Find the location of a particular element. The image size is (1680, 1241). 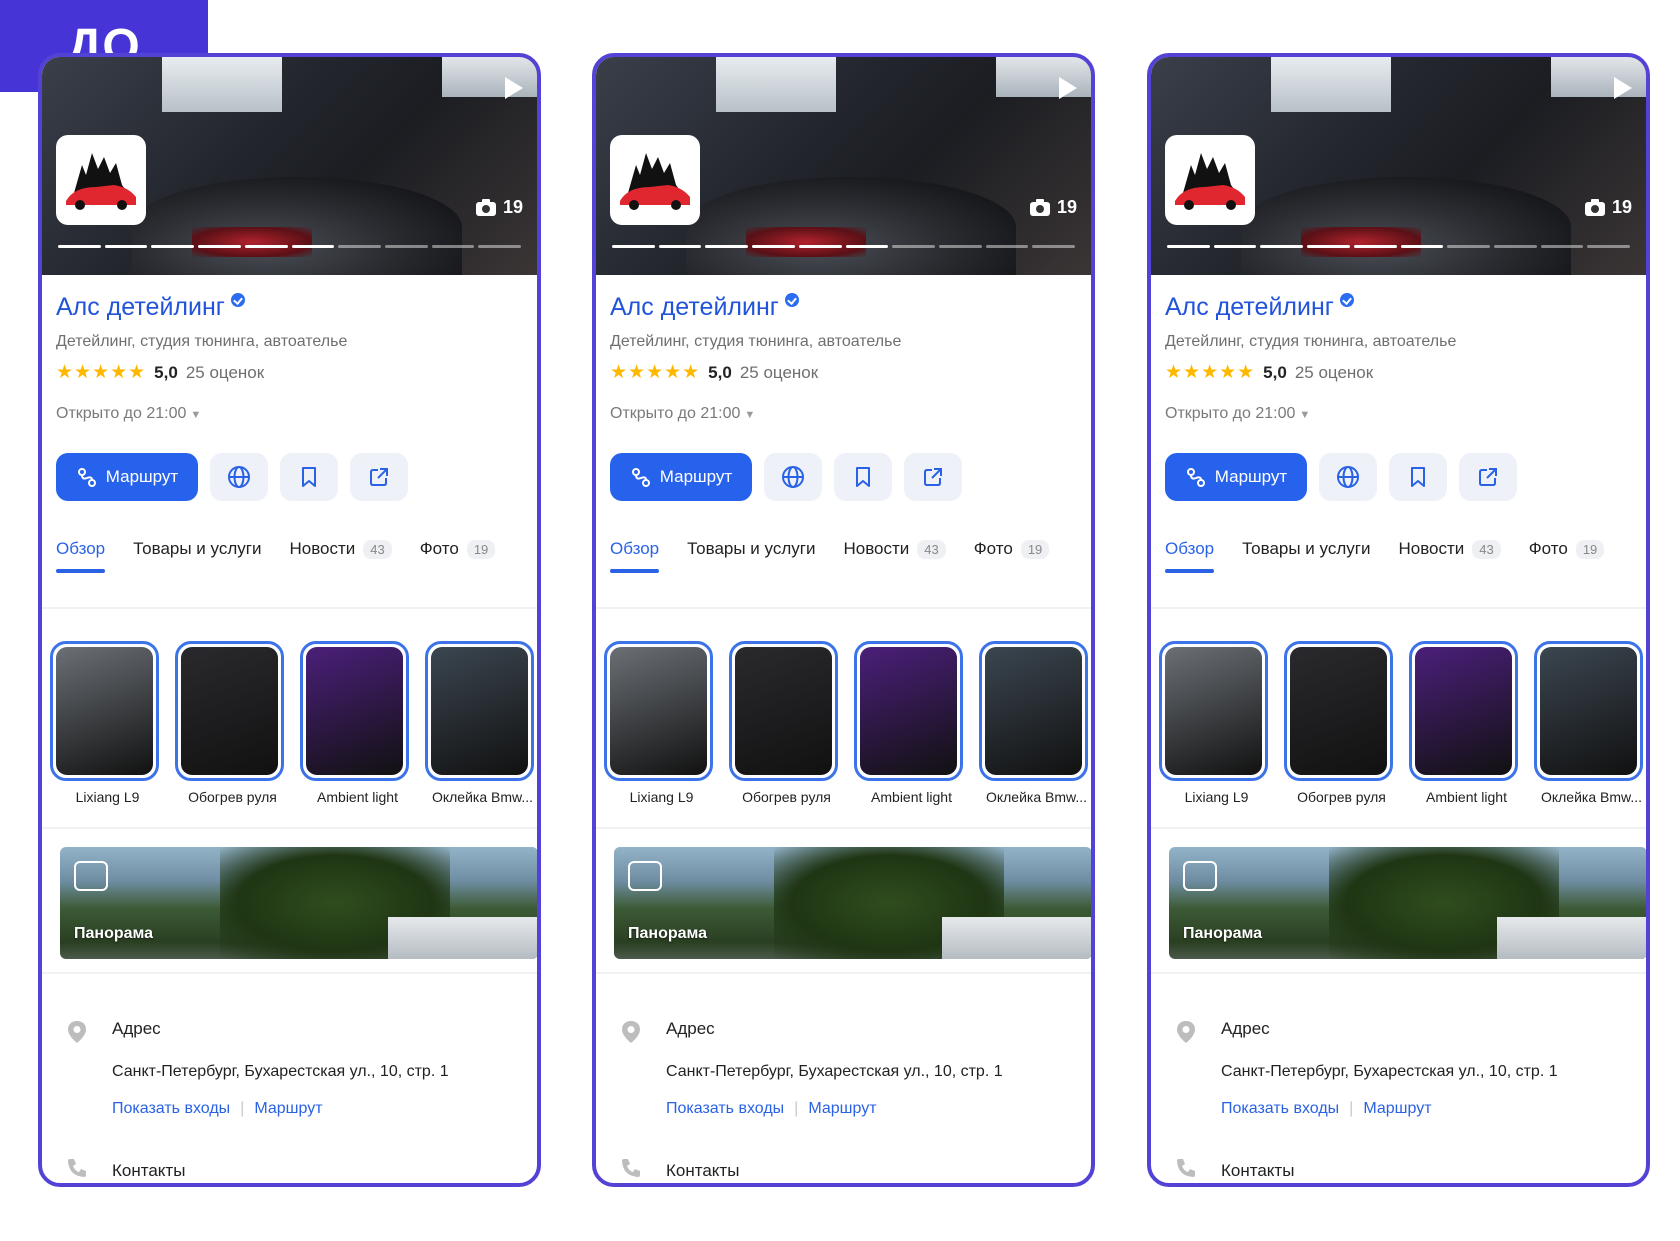

route-icon is located at coordinates (640, 477).